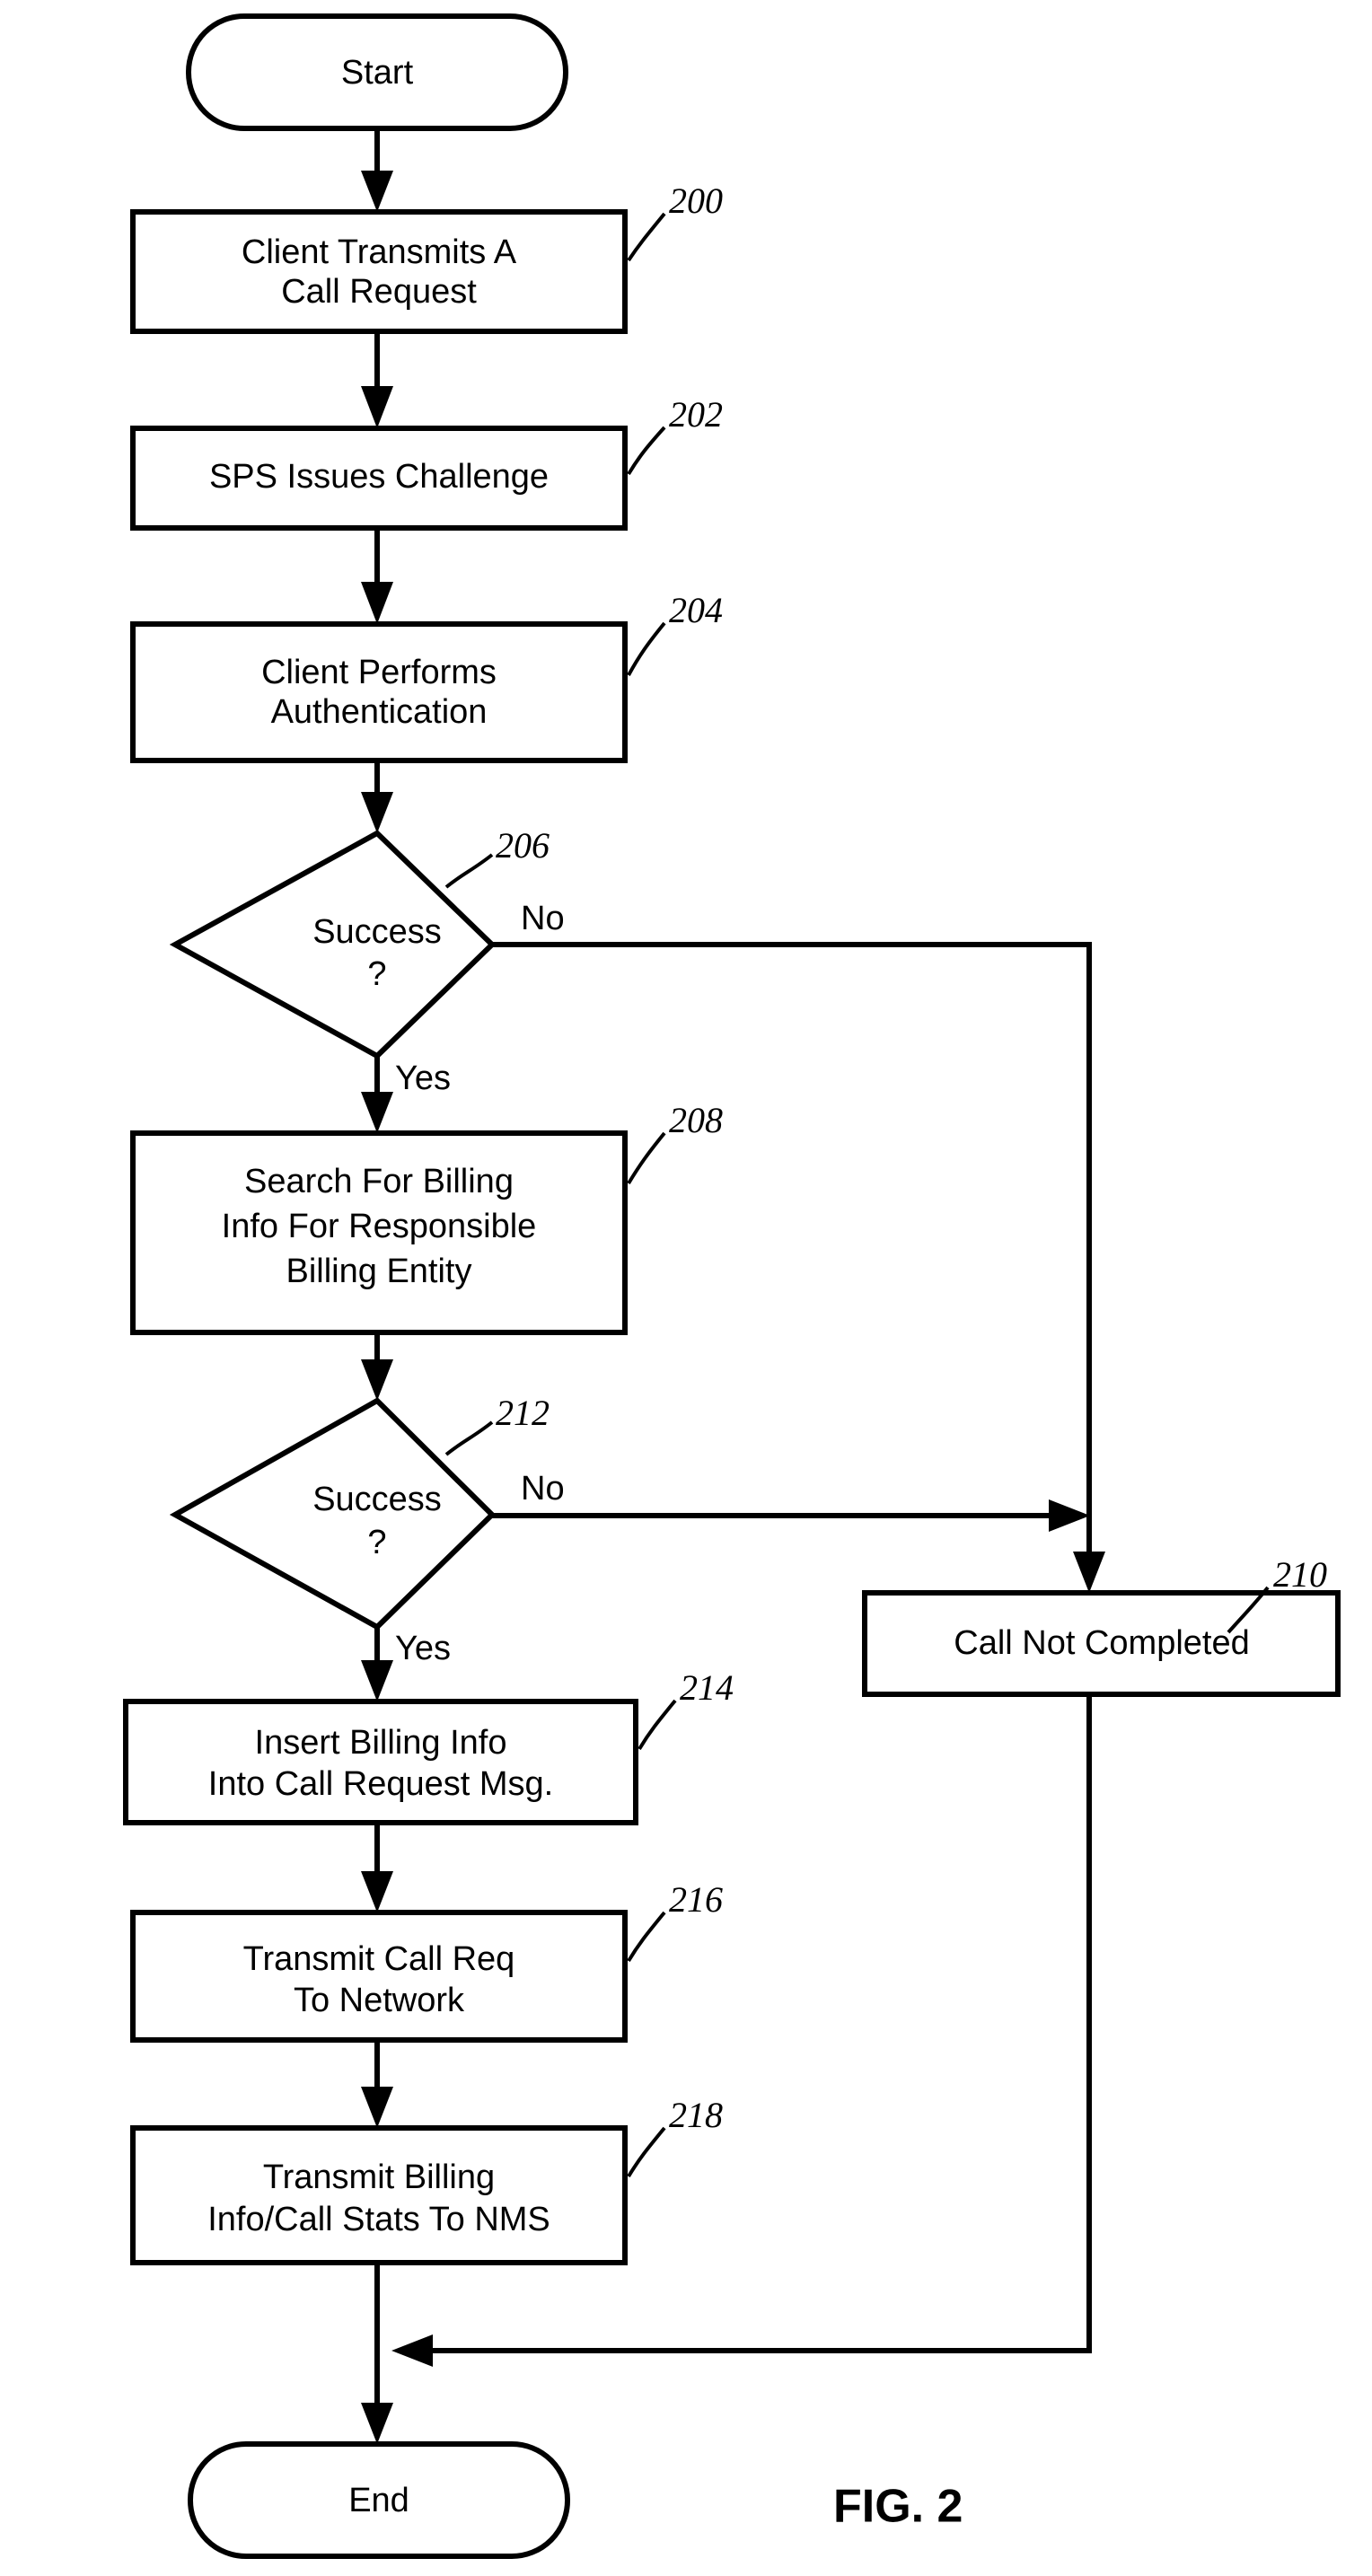 The image size is (1372, 2576). I want to click on branch-212-yes: Yes, so click(423, 1649).